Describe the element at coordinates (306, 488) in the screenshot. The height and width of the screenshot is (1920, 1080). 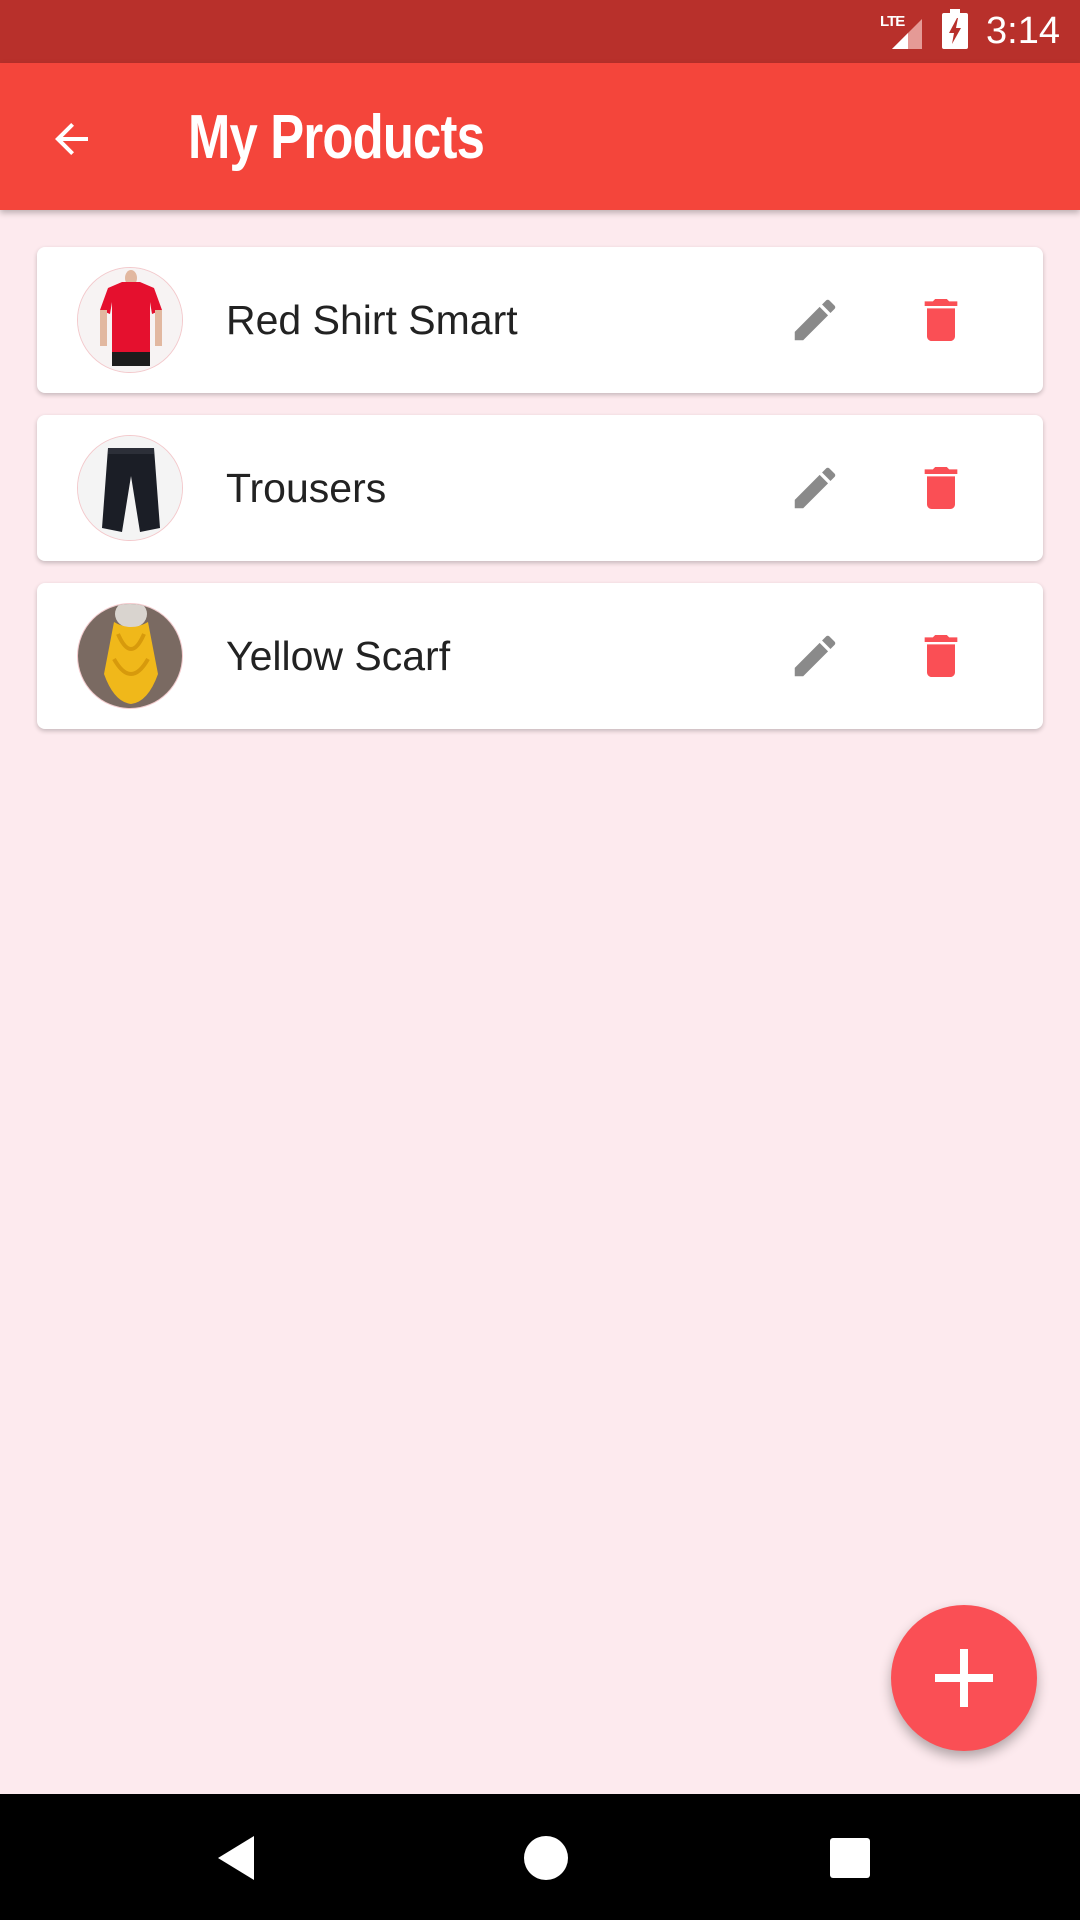
I see `product-title: Trousers` at that location.